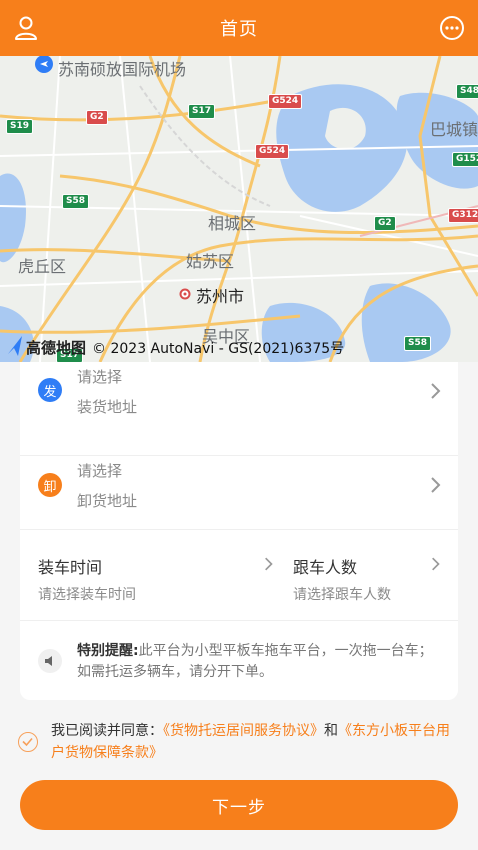  What do you see at coordinates (42, 266) in the screenshot?
I see `map-label-huqiu: 虎丘区` at bounding box center [42, 266].